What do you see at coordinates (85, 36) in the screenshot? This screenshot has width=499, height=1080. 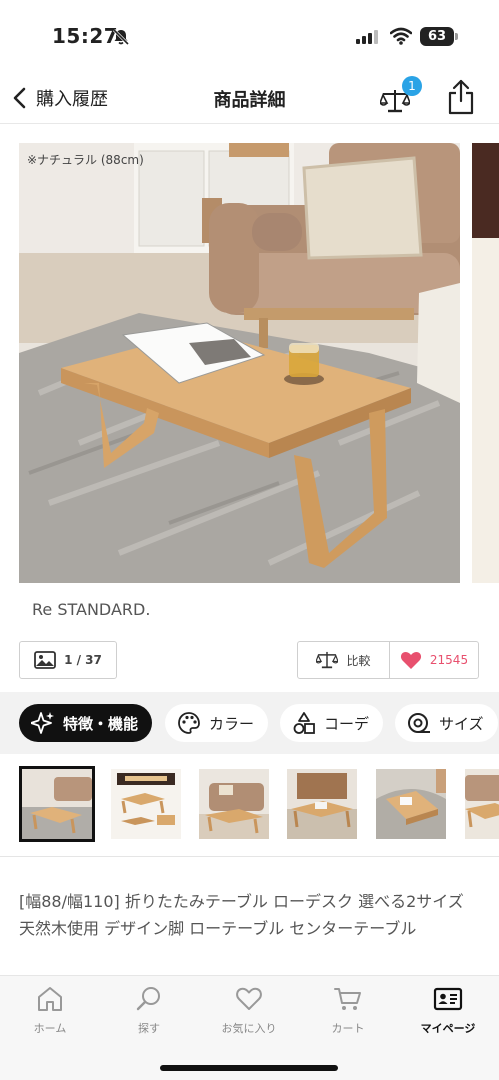 I see `status-time: 15:27` at bounding box center [85, 36].